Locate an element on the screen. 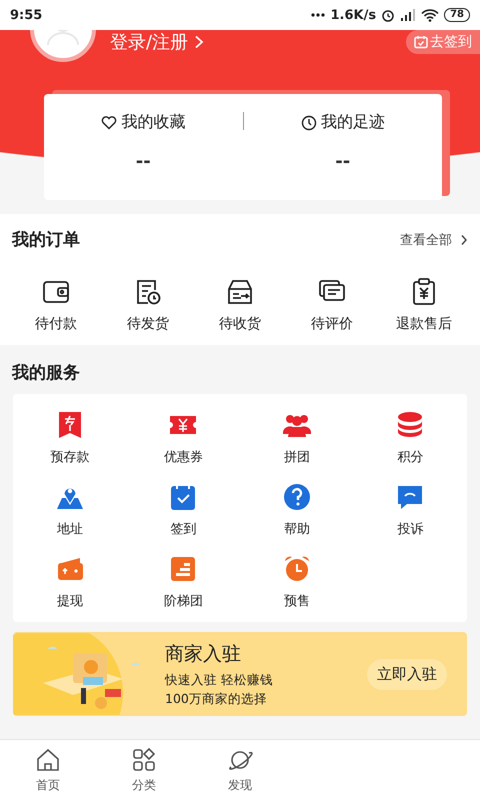 Image resolution: width=480 pixels, height=800 pixels. service-item: 预存款 is located at coordinates (69, 438).